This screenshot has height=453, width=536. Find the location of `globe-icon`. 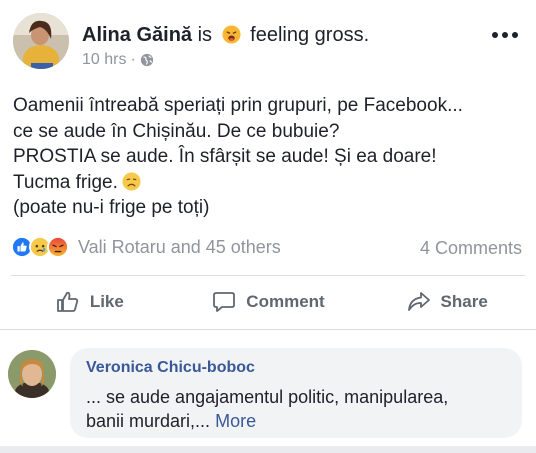

globe-icon is located at coordinates (147, 60).